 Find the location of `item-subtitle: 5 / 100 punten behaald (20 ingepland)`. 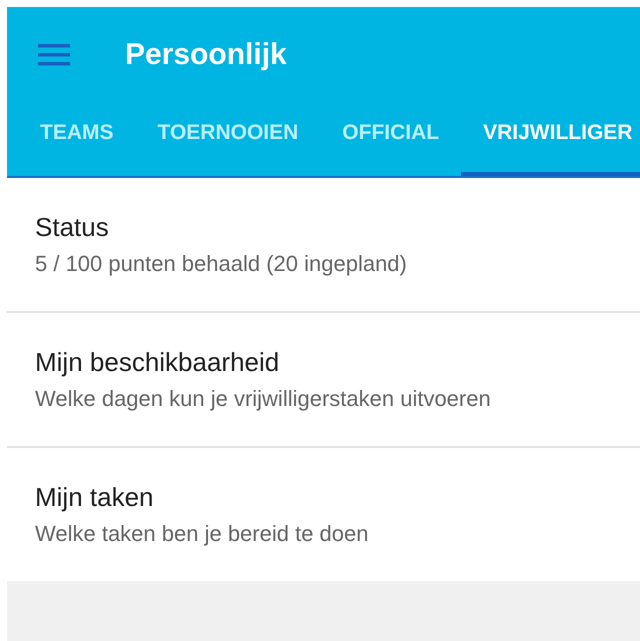

item-subtitle: 5 / 100 punten behaald (20 ingepland) is located at coordinates (221, 264).